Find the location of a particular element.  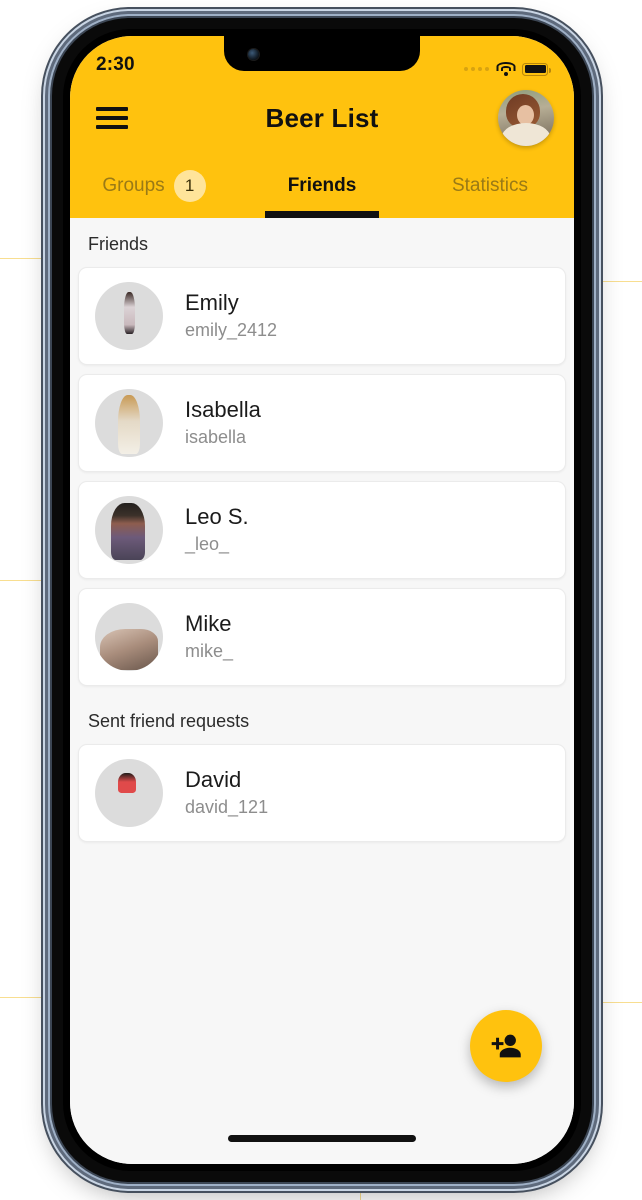

tab-statistics-label: Statistics is located at coordinates (490, 185).